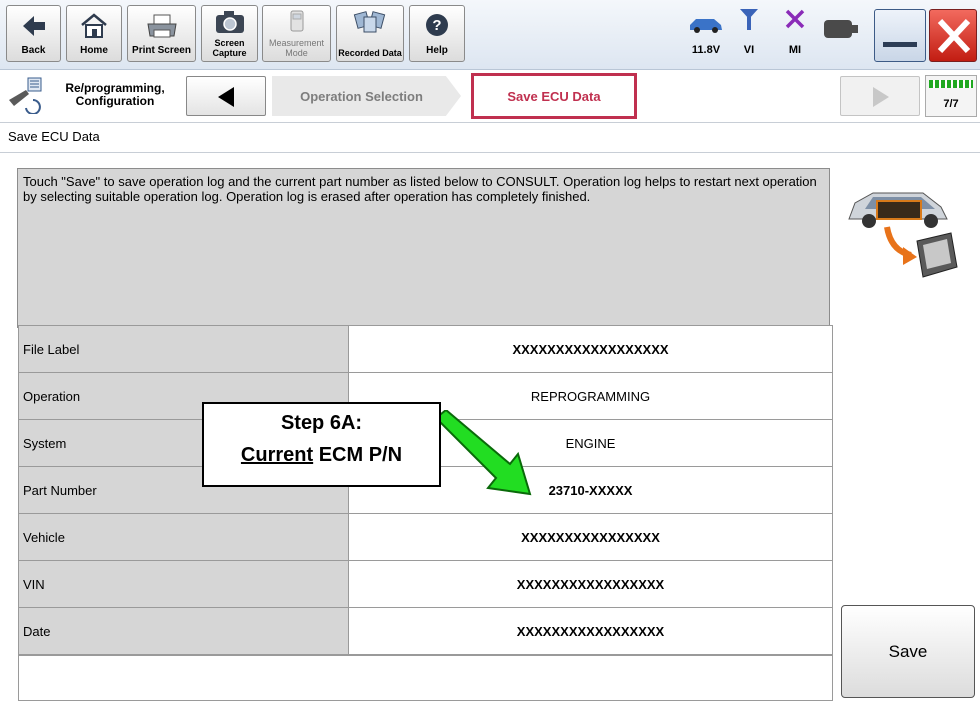 This screenshot has height=708, width=980. Describe the element at coordinates (94, 50) in the screenshot. I see `home-label: Home` at that location.